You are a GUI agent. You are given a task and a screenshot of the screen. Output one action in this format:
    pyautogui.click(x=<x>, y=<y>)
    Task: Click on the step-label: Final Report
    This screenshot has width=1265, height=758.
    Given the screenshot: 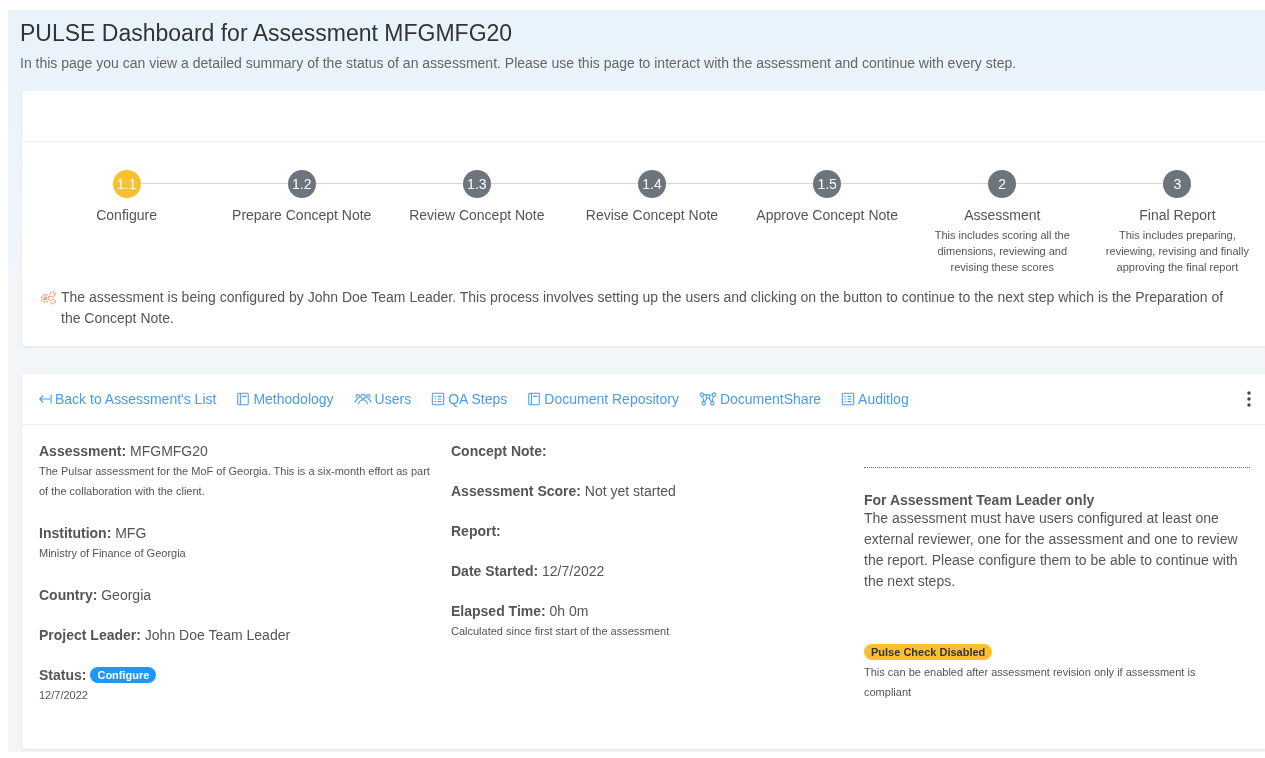 What is the action you would take?
    pyautogui.click(x=1177, y=215)
    